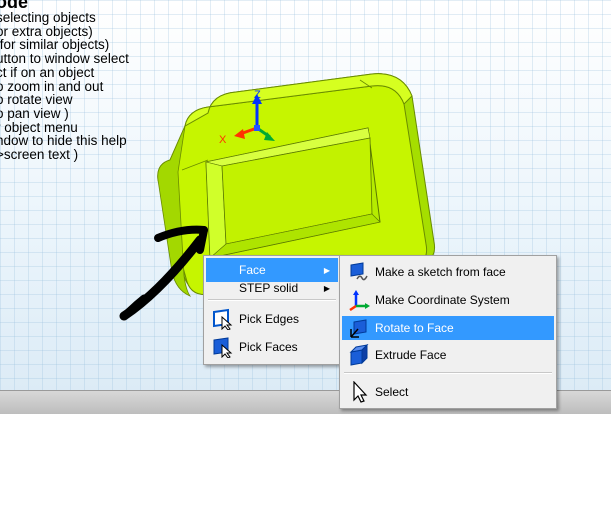 Image resolution: width=611 pixels, height=528 pixels. Describe the element at coordinates (359, 355) in the screenshot. I see `extrude-face-icon` at that location.